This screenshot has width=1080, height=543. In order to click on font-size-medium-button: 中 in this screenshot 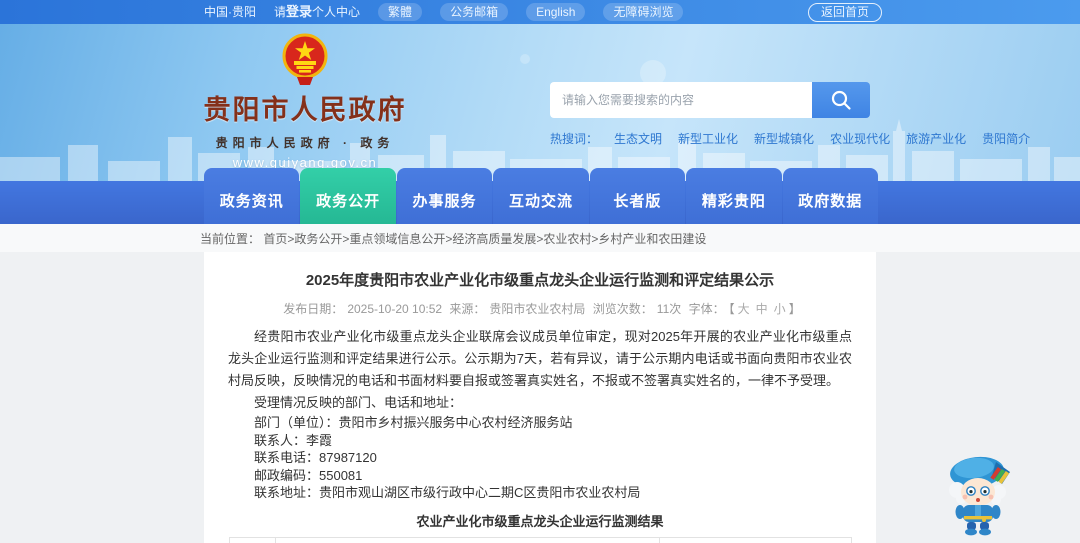, I will do `click(762, 309)`.